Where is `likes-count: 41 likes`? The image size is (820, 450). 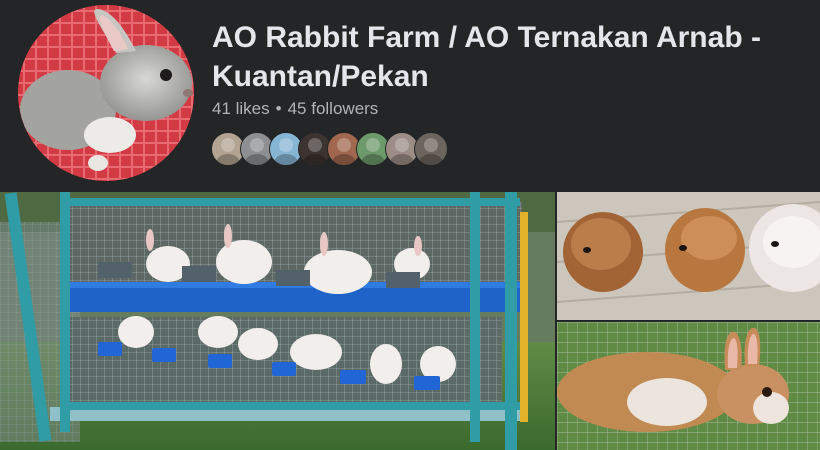 likes-count: 41 likes is located at coordinates (241, 108).